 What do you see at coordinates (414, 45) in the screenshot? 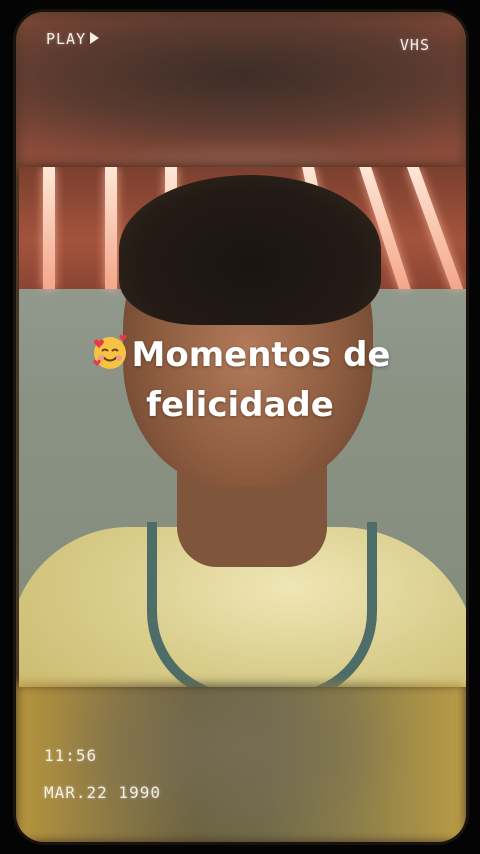
I see `vhs-label: VHS` at bounding box center [414, 45].